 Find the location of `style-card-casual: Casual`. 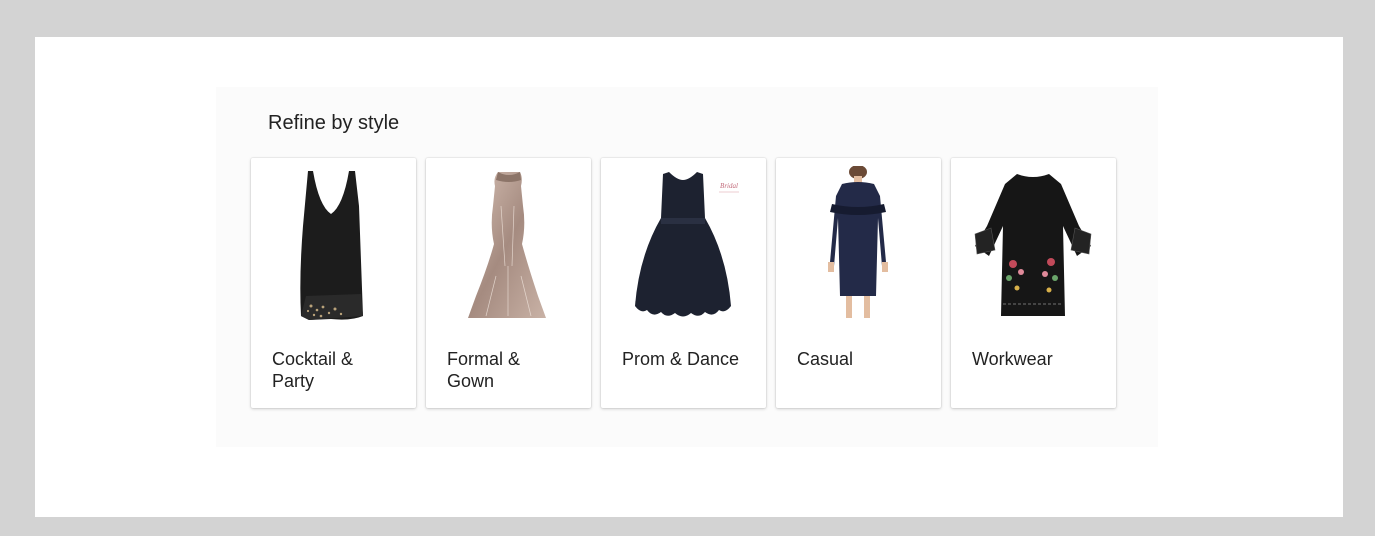

style-card-casual: Casual is located at coordinates (858, 283).